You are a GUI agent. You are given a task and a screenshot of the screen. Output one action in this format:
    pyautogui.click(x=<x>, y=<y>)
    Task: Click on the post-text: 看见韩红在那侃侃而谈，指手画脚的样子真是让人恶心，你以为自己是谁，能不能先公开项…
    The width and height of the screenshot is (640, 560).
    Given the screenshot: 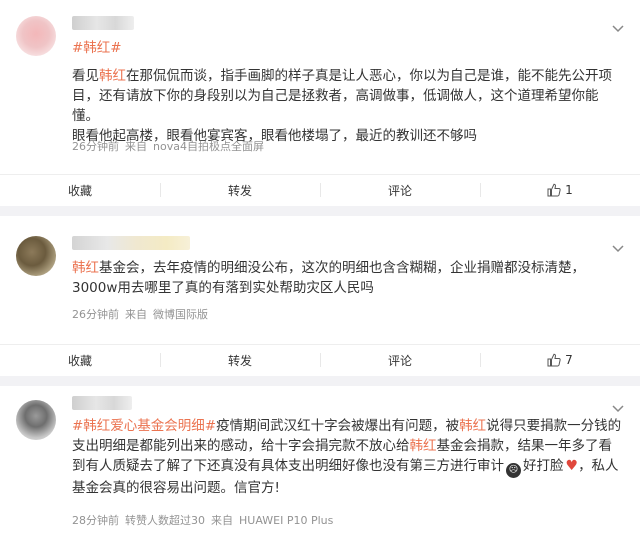 What is the action you would take?
    pyautogui.click(x=342, y=106)
    